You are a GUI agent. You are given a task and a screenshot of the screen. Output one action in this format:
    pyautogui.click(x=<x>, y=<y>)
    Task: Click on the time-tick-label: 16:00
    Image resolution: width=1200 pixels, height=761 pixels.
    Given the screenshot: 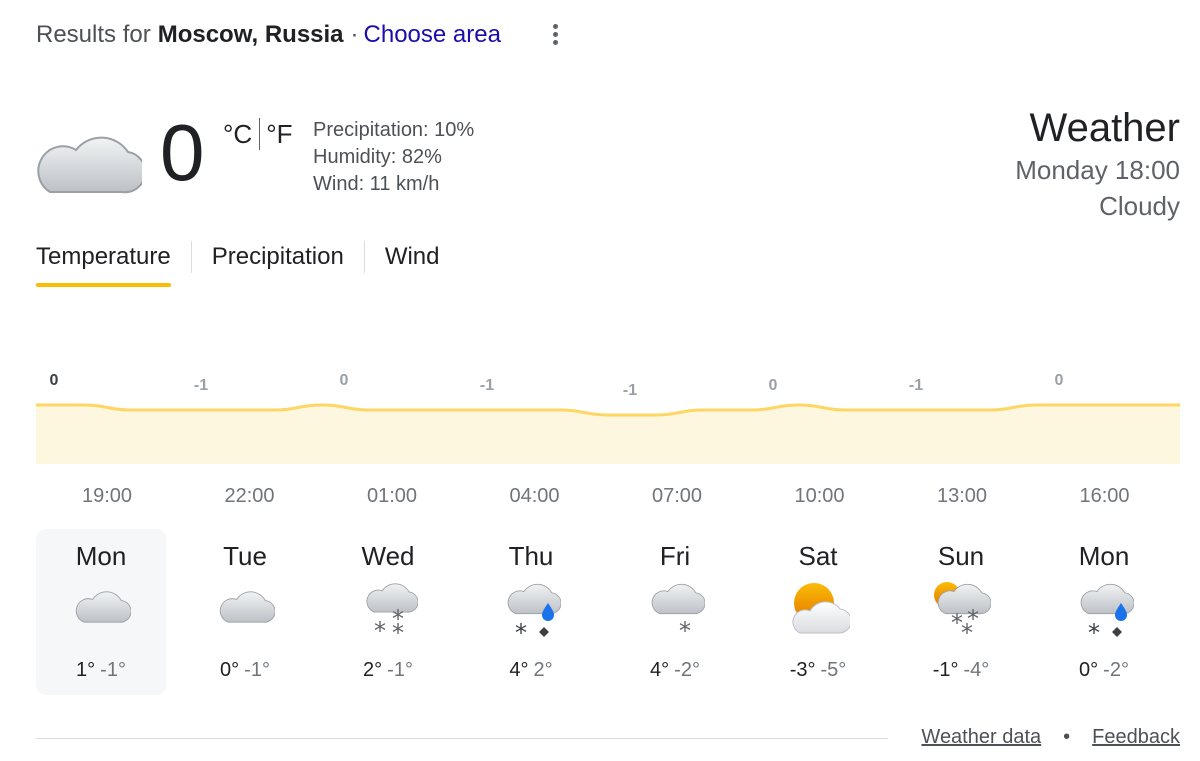 What is the action you would take?
    pyautogui.click(x=1104, y=496)
    